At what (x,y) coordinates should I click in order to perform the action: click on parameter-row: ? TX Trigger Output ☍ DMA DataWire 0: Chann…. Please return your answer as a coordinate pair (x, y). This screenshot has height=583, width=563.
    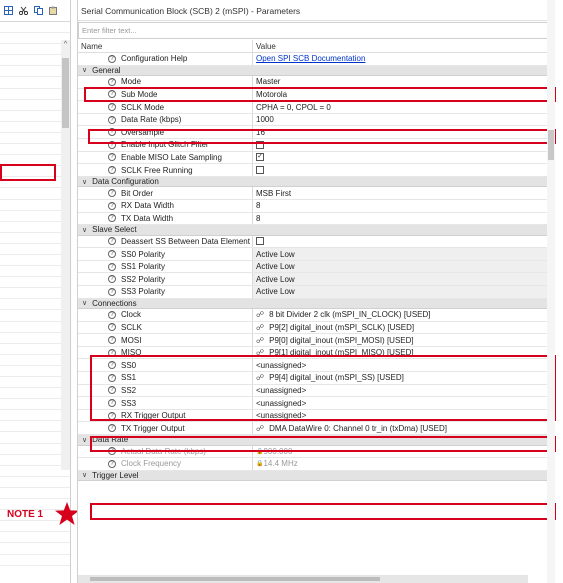
    Looking at the image, I should click on (316, 429).